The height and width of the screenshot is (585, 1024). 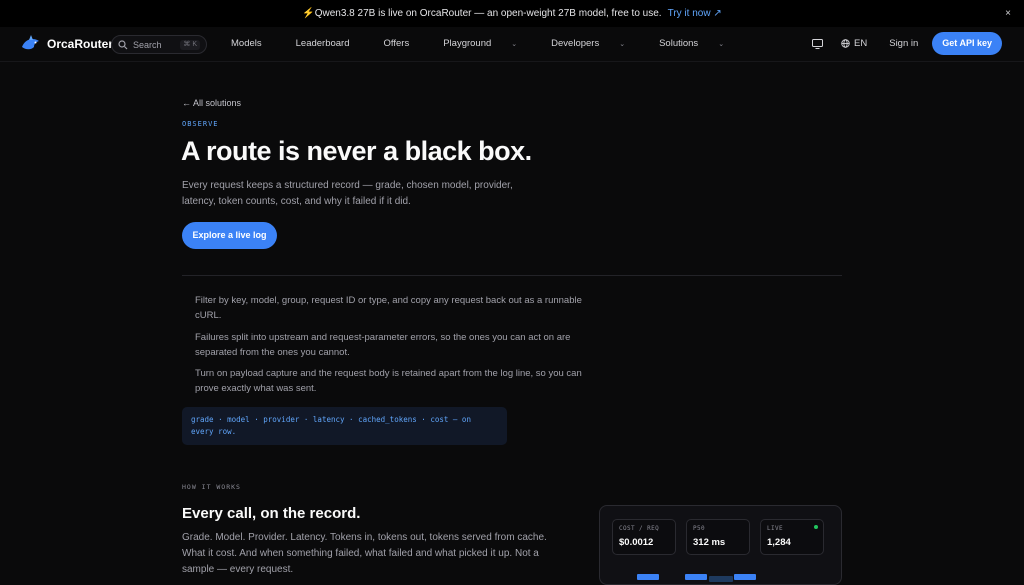 I want to click on stat-value: 1,284, so click(x=779, y=542).